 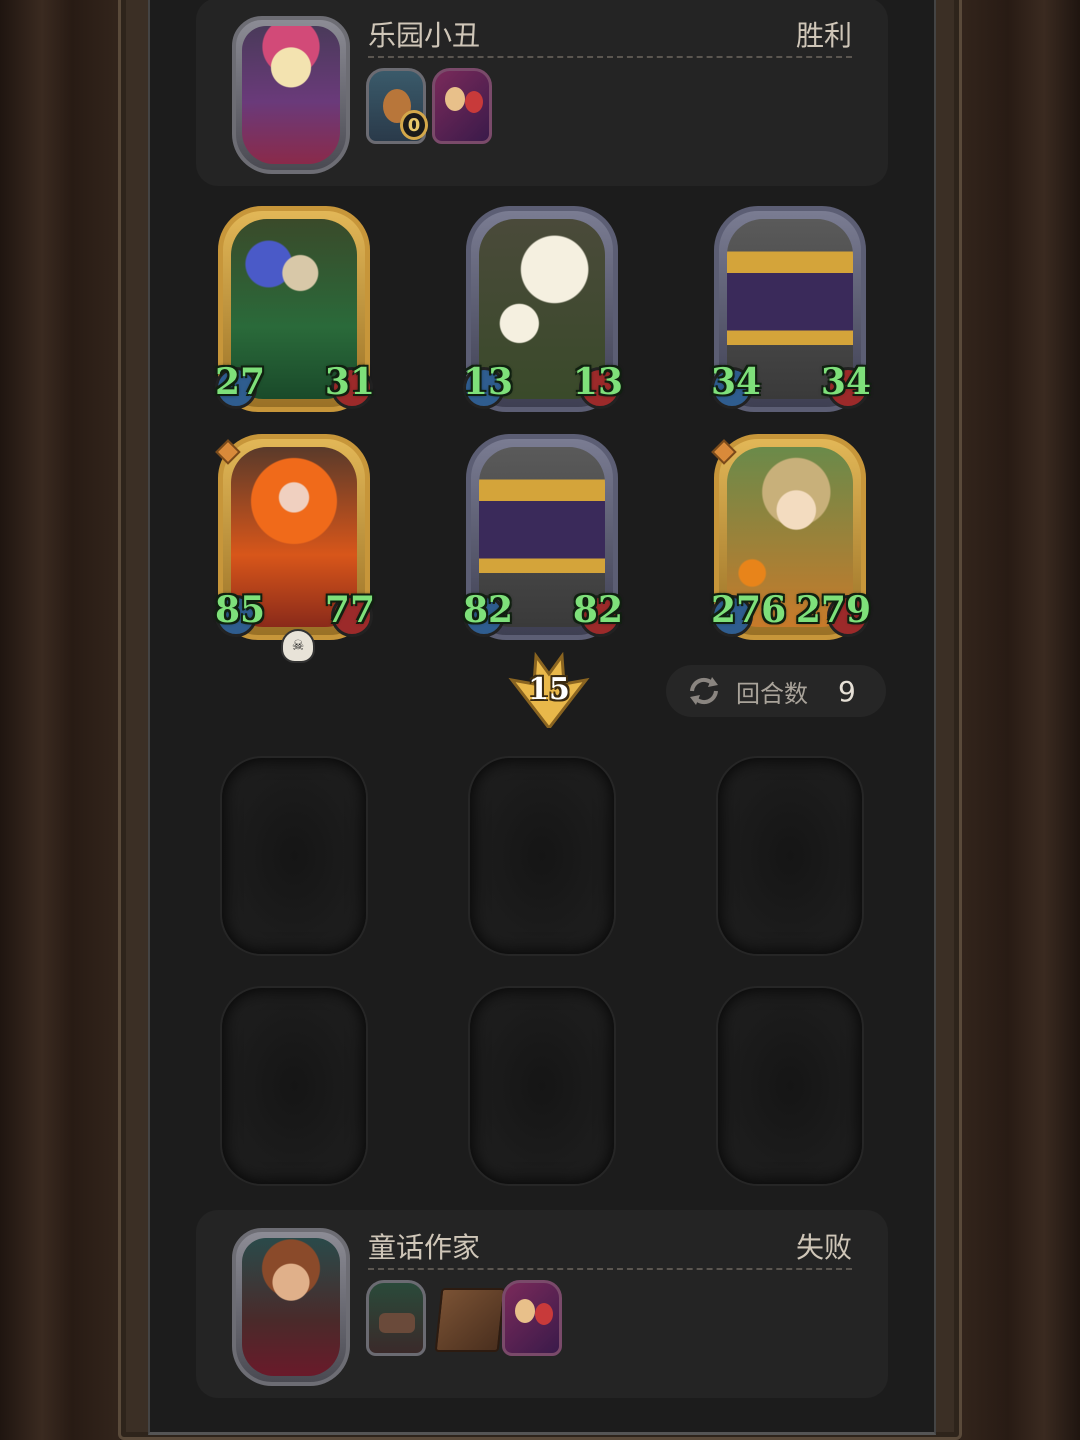 I want to click on refresh-icon, so click(x=704, y=691).